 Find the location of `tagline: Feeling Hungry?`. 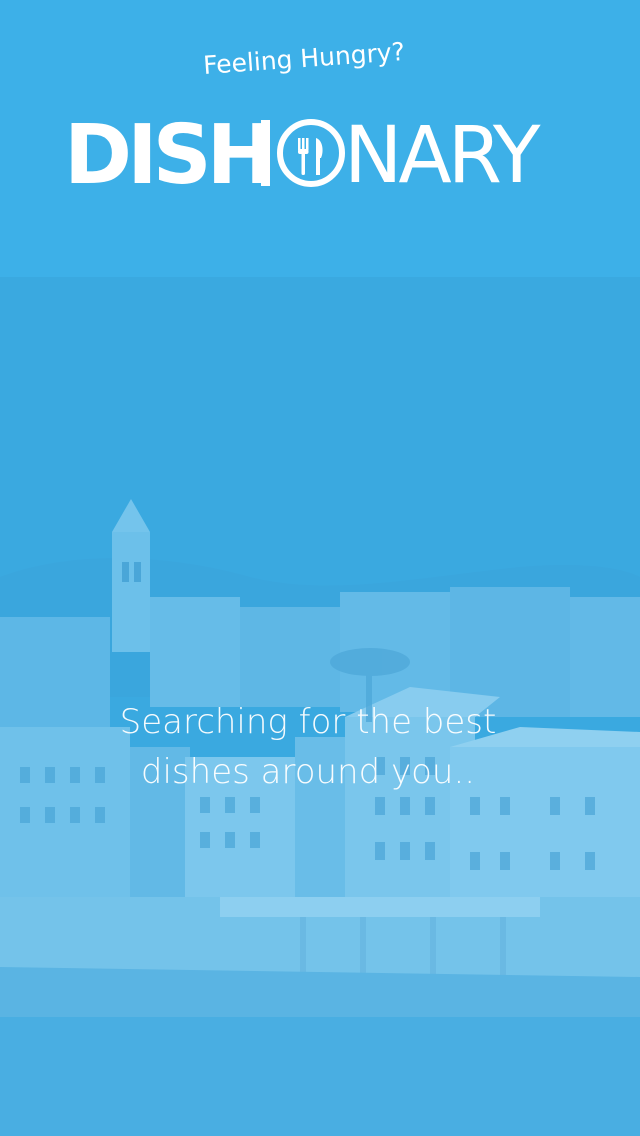

tagline: Feeling Hungry? is located at coordinates (304, 58).